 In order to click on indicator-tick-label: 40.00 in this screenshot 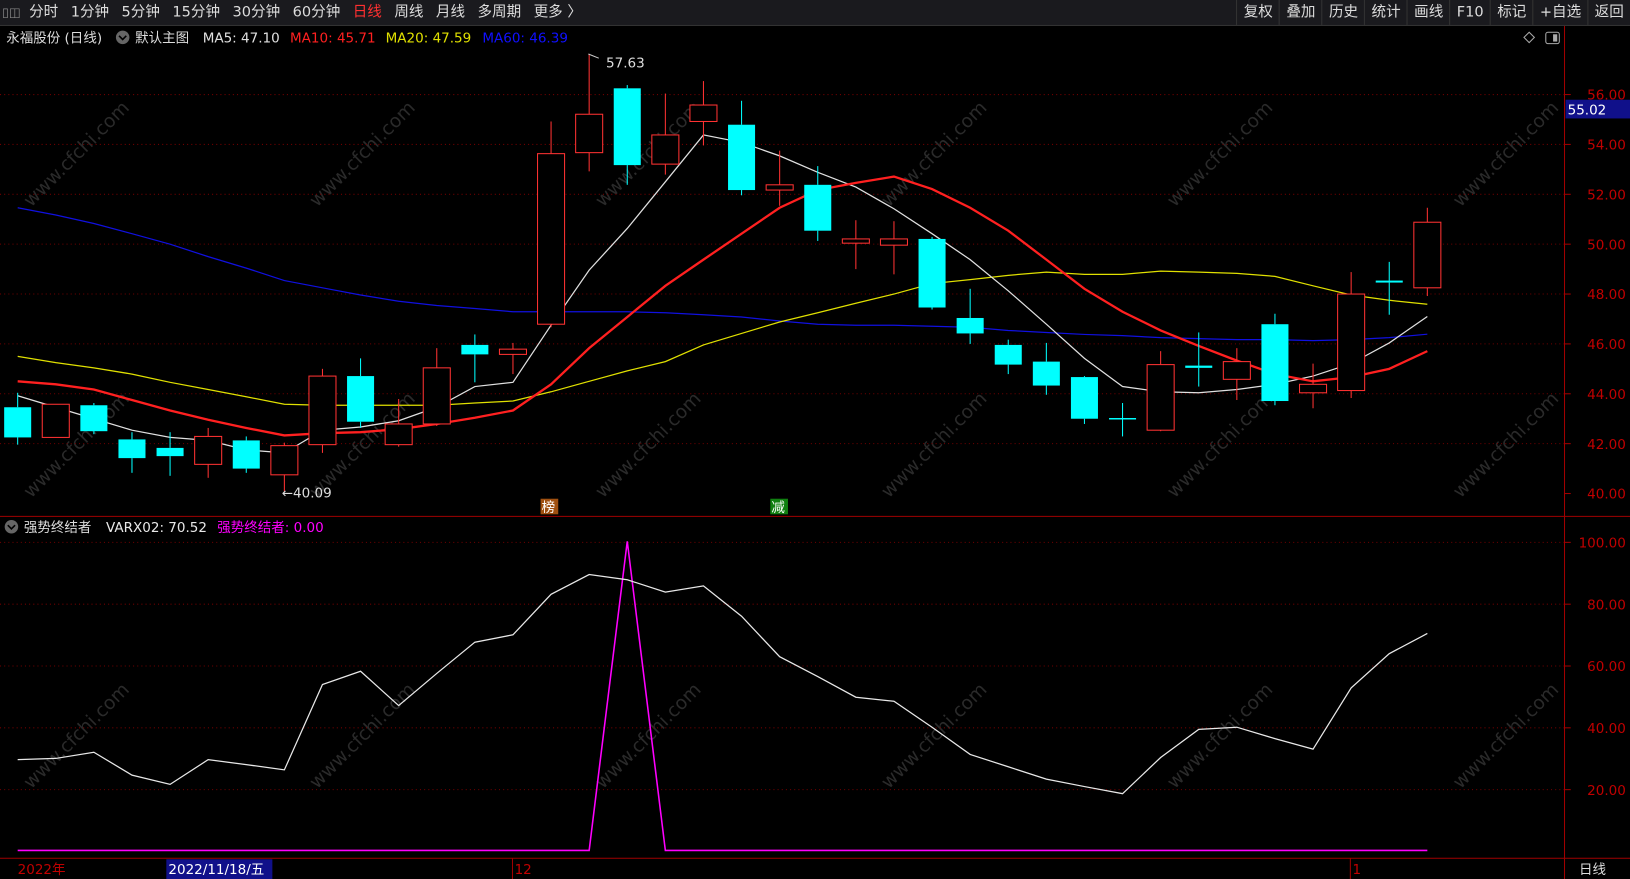, I will do `click(1606, 729)`.